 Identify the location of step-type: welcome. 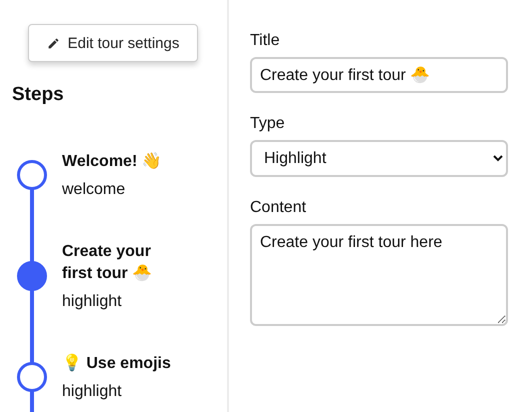
(94, 190).